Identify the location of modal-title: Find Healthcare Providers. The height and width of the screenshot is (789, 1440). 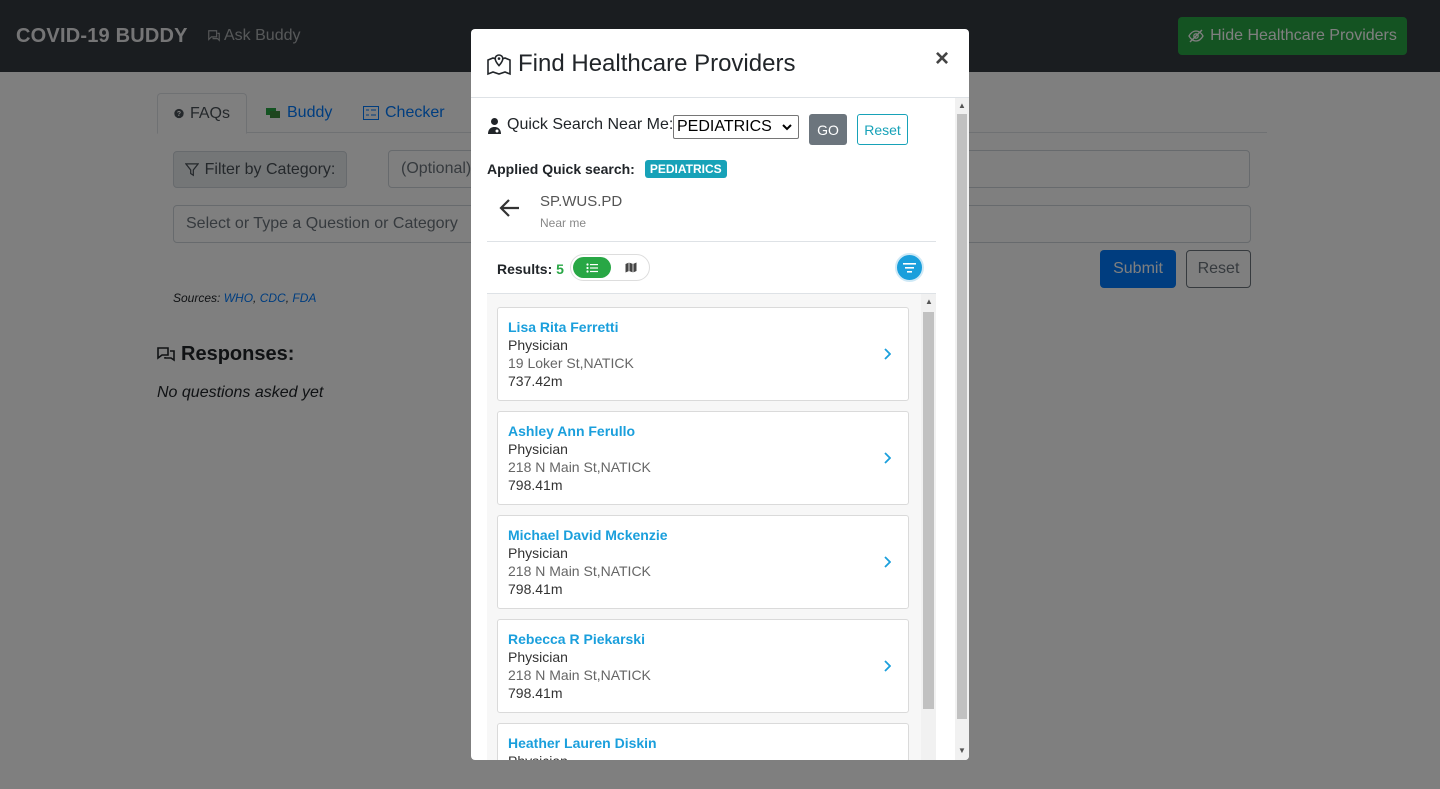
(640, 64).